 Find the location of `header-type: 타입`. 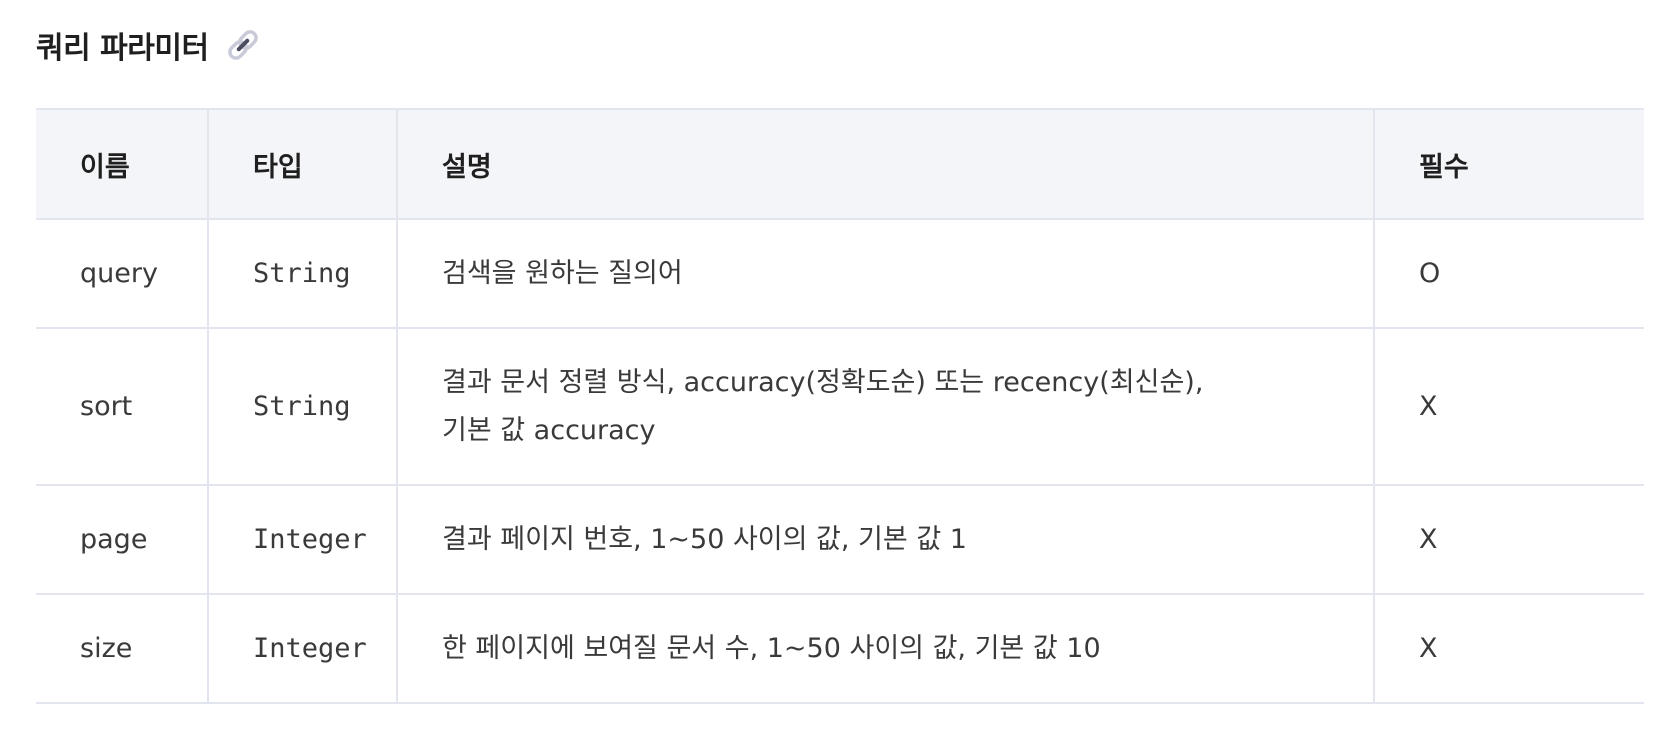

header-type: 타입 is located at coordinates (303, 164).